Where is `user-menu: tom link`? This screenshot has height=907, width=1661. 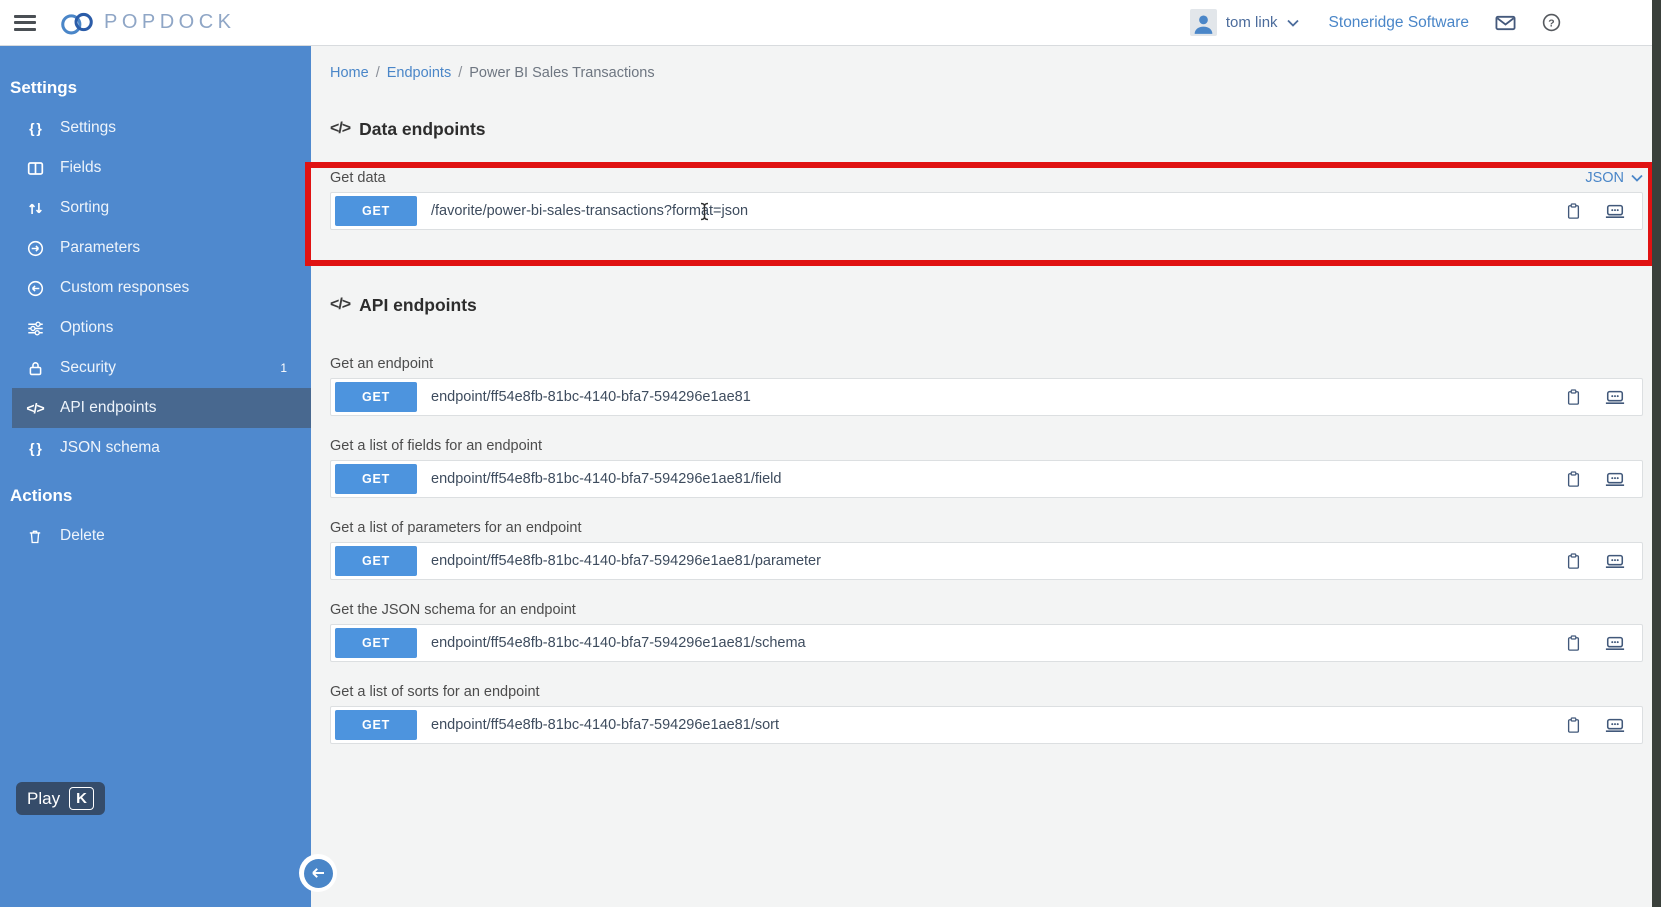 user-menu: tom link is located at coordinates (1244, 22).